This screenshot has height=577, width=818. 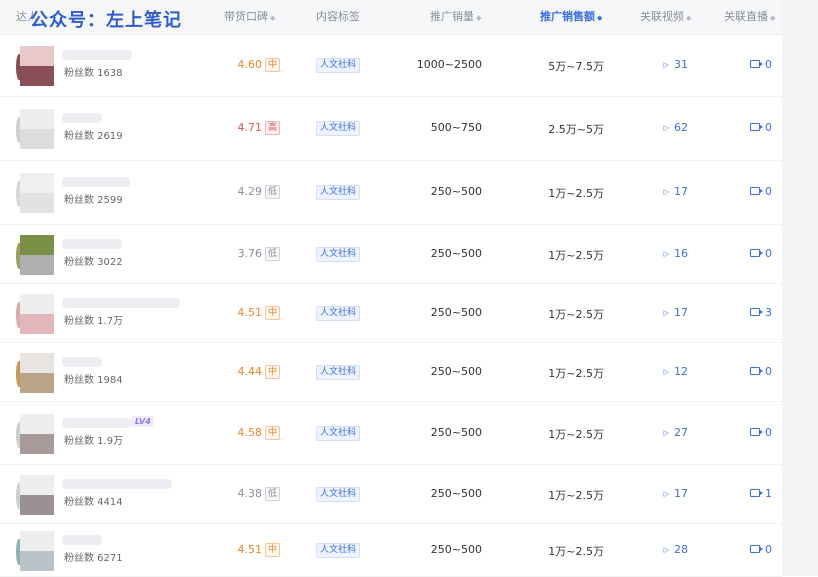 I want to click on header-volume: 推广销量 ◆, so click(x=455, y=17).